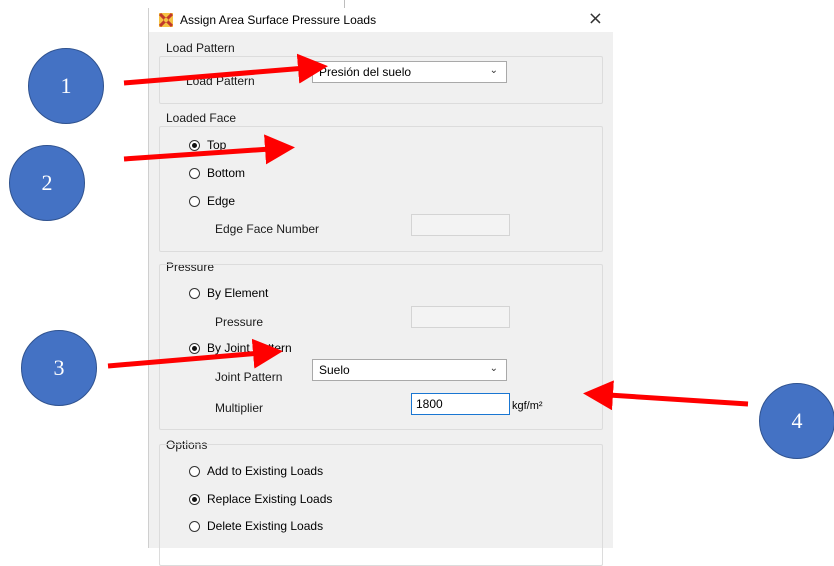 Image resolution: width=834 pixels, height=566 pixels. I want to click on annotation-marker-1: 1, so click(66, 86).